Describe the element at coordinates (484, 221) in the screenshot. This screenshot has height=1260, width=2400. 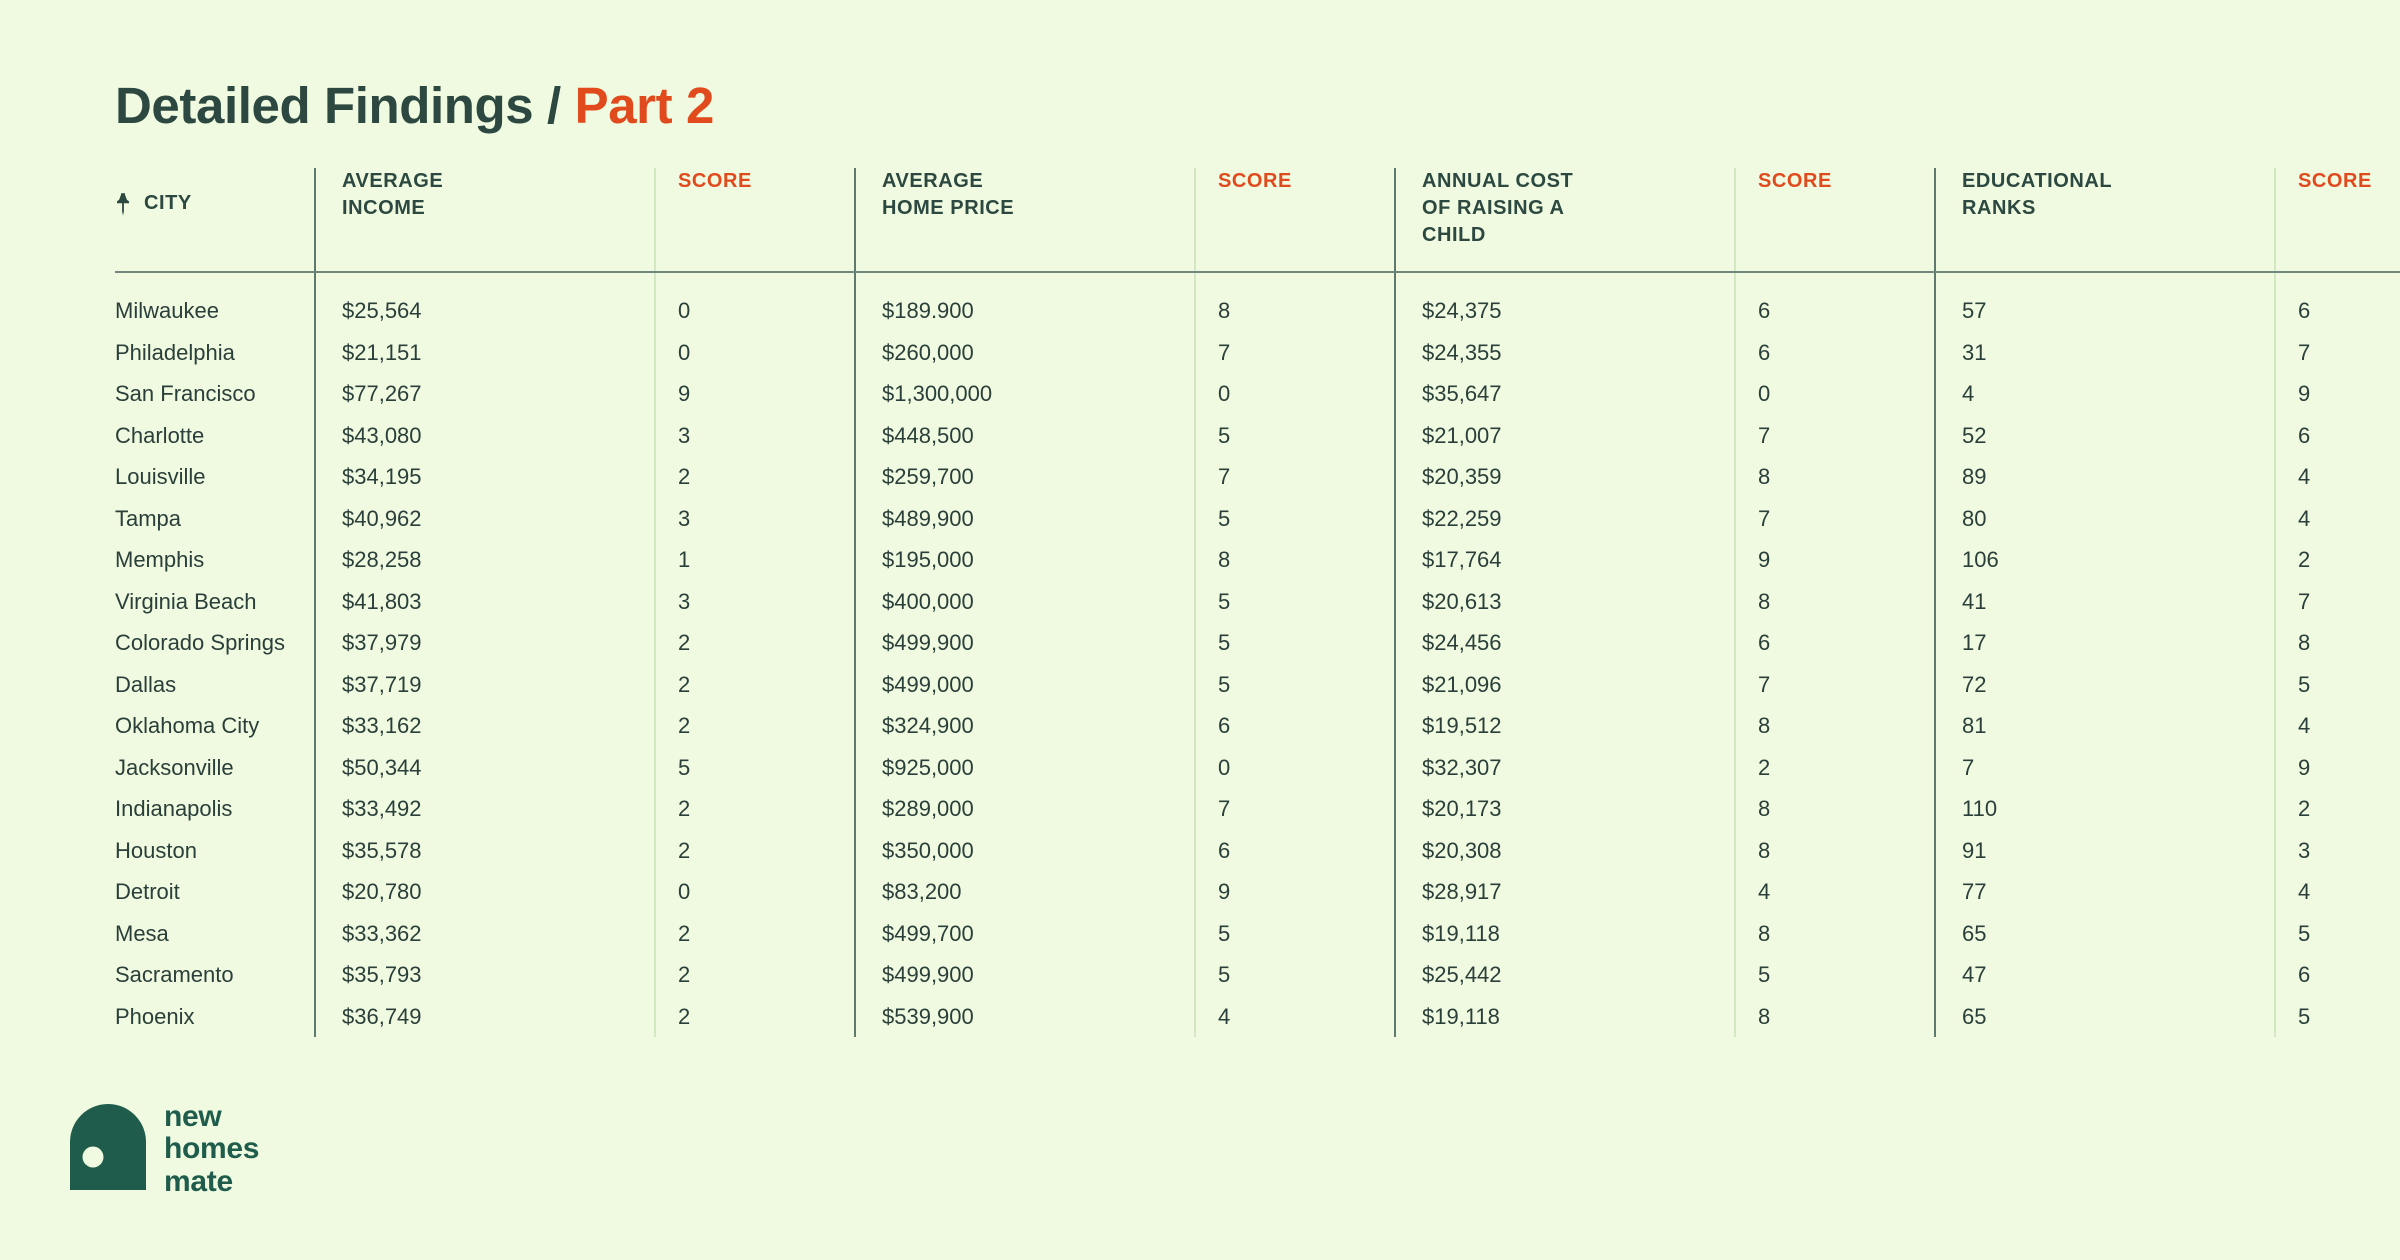
I see `column-header-average-income: AVERAGE INCOME` at that location.